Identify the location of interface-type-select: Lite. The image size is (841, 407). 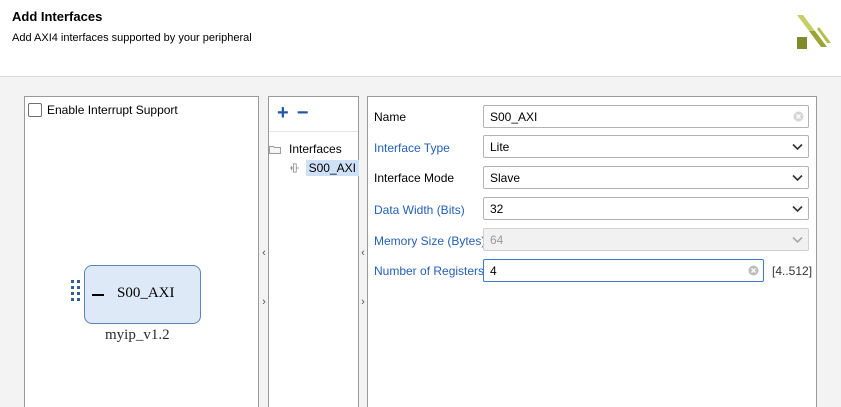
(646, 146).